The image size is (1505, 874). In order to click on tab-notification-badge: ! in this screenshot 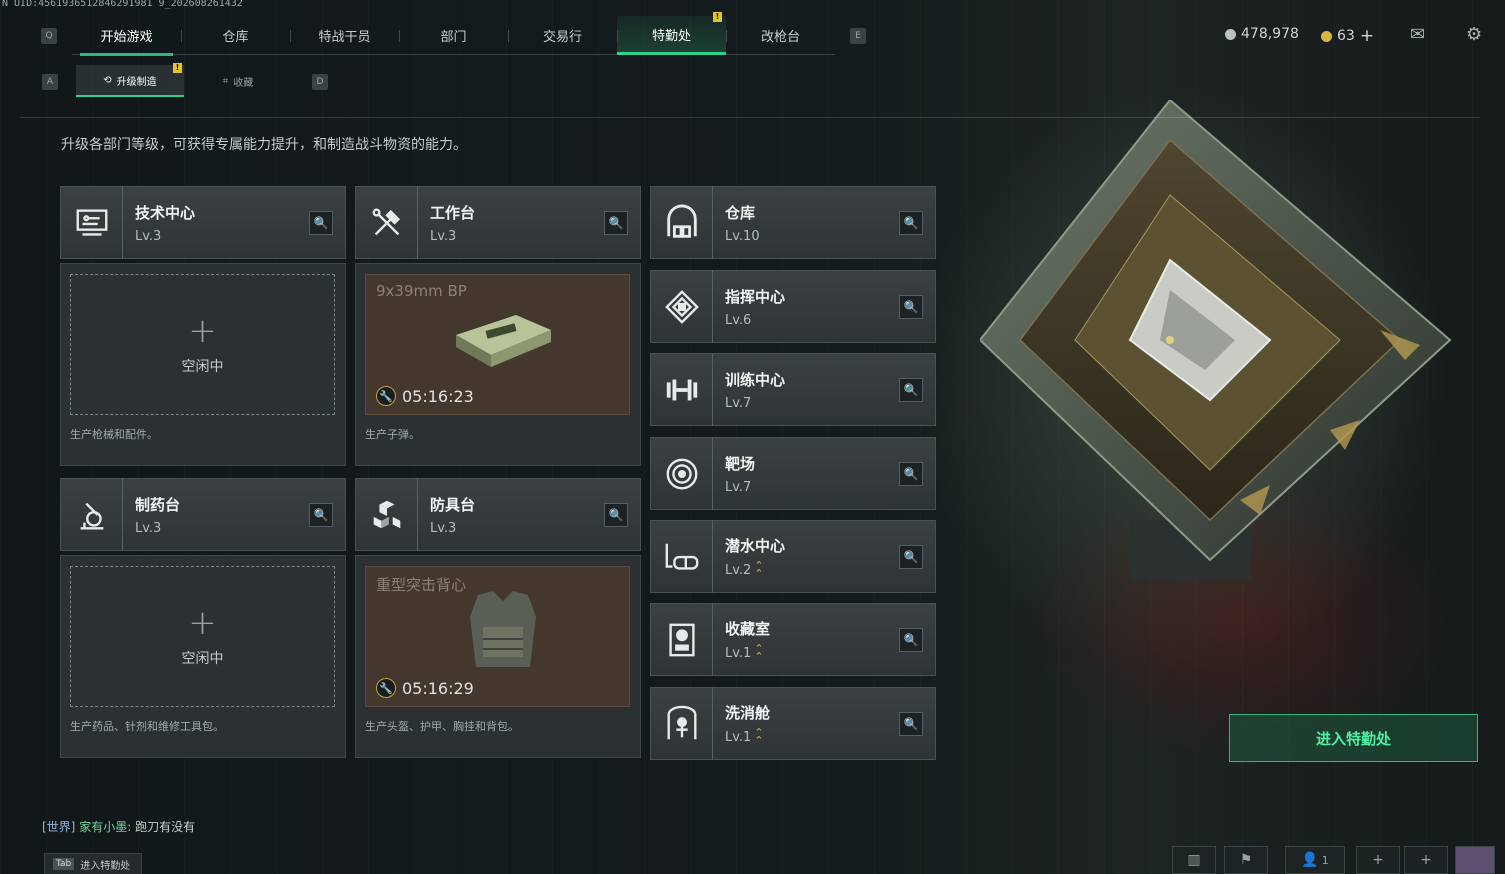, I will do `click(717, 17)`.